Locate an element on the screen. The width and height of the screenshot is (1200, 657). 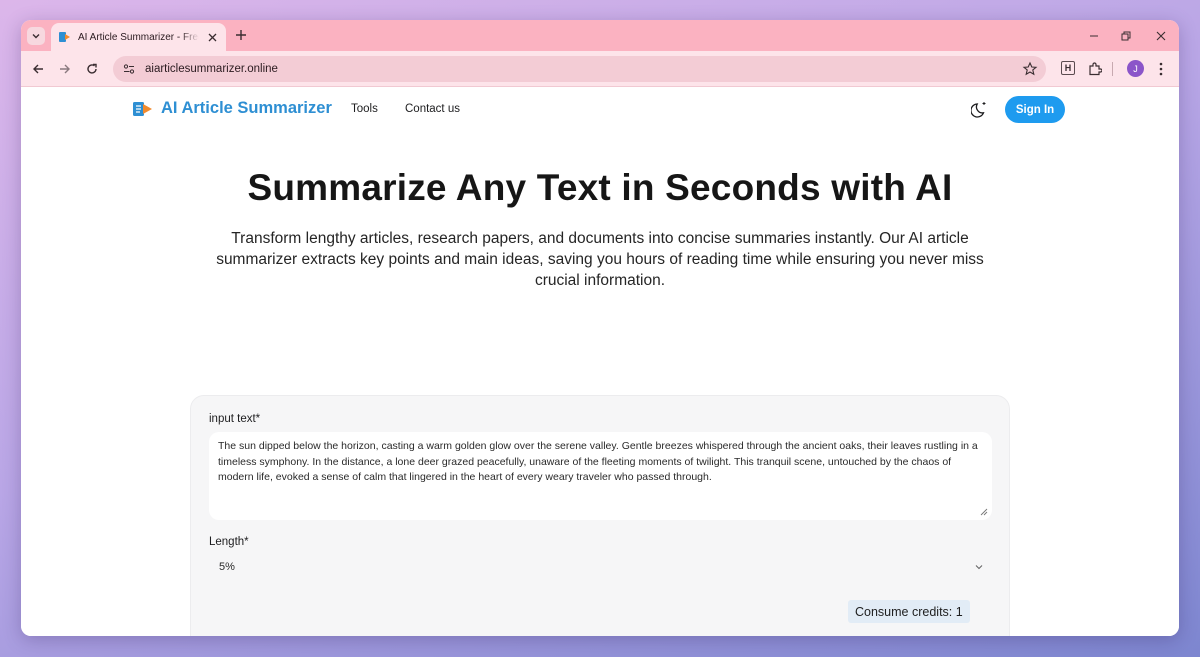
resize-handle-icon is located at coordinates (984, 512).